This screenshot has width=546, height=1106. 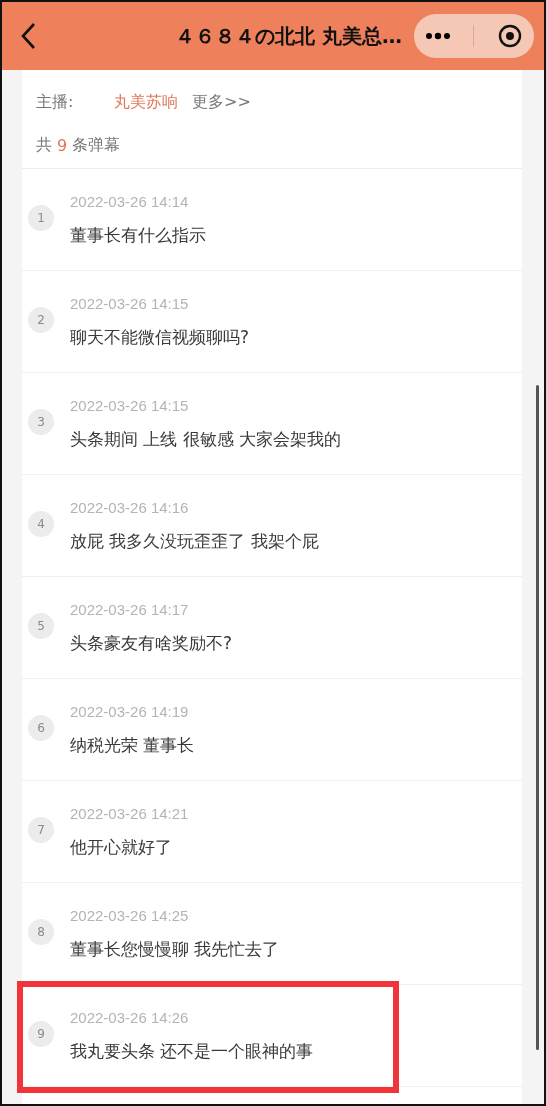 What do you see at coordinates (129, 813) in the screenshot?
I see `comment-time: 2022-03-26 14:21` at bounding box center [129, 813].